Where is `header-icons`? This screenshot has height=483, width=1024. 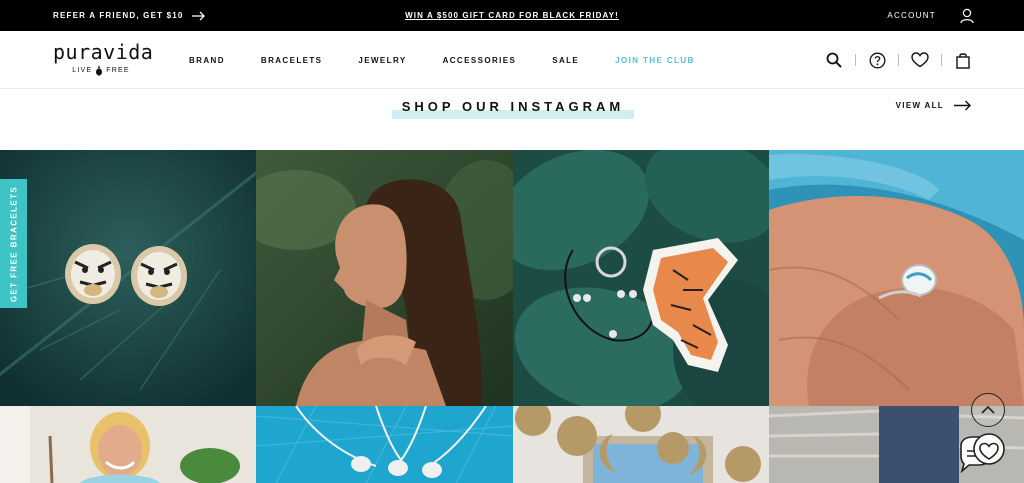 header-icons is located at coordinates (898, 60).